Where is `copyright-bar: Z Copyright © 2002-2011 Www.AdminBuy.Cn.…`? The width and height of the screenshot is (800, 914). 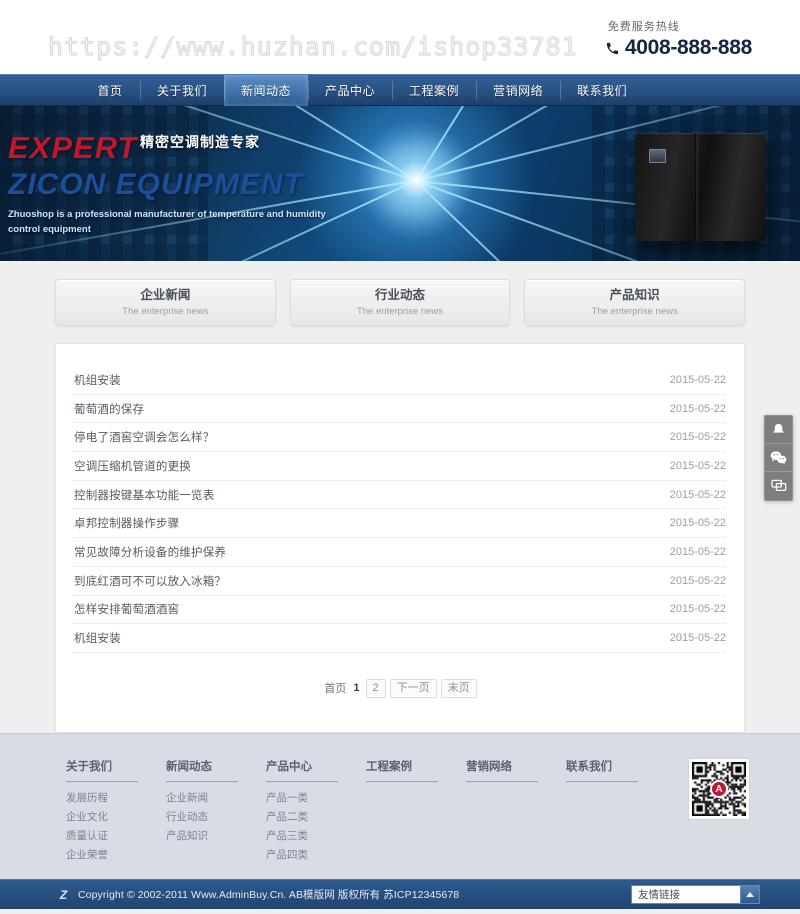
copyright-bar: Z Copyright © 2002-2011 Www.AdminBuy.Cn.… is located at coordinates (400, 894).